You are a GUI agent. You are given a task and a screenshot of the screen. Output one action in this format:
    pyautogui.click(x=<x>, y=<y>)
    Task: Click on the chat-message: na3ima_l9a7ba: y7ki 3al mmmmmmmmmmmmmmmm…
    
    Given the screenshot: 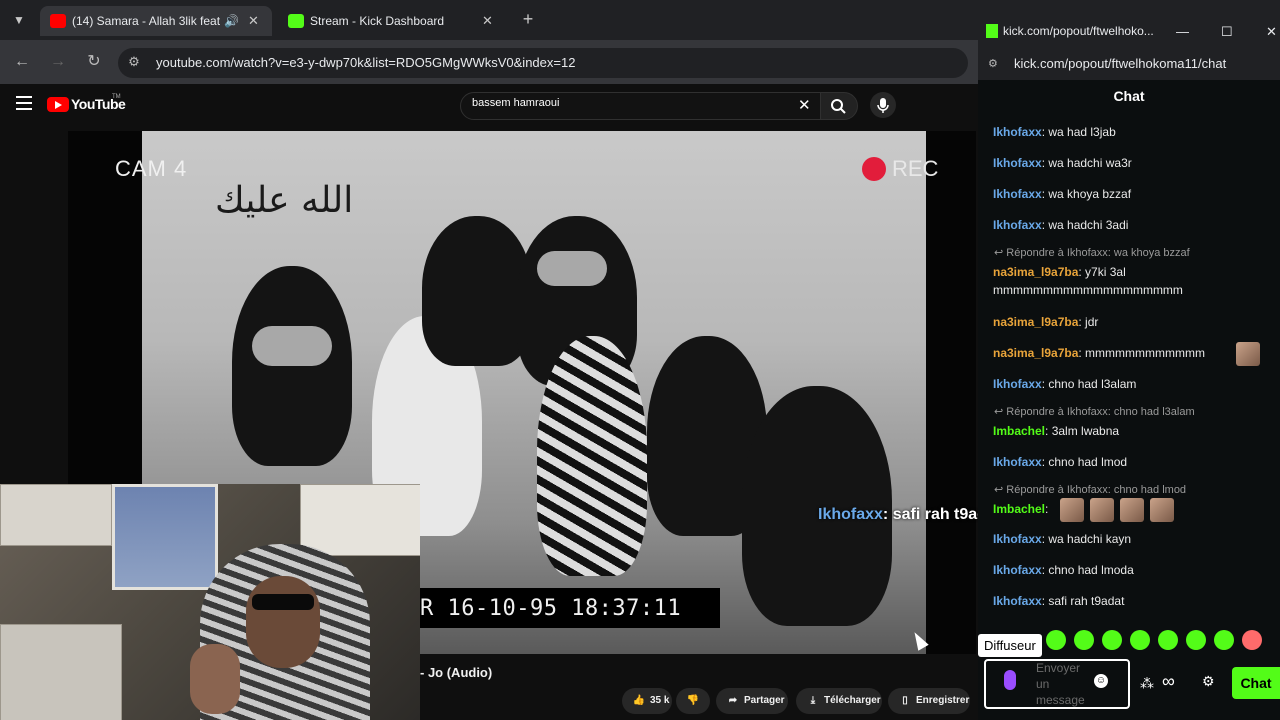 What is the action you would take?
    pyautogui.click(x=1128, y=281)
    